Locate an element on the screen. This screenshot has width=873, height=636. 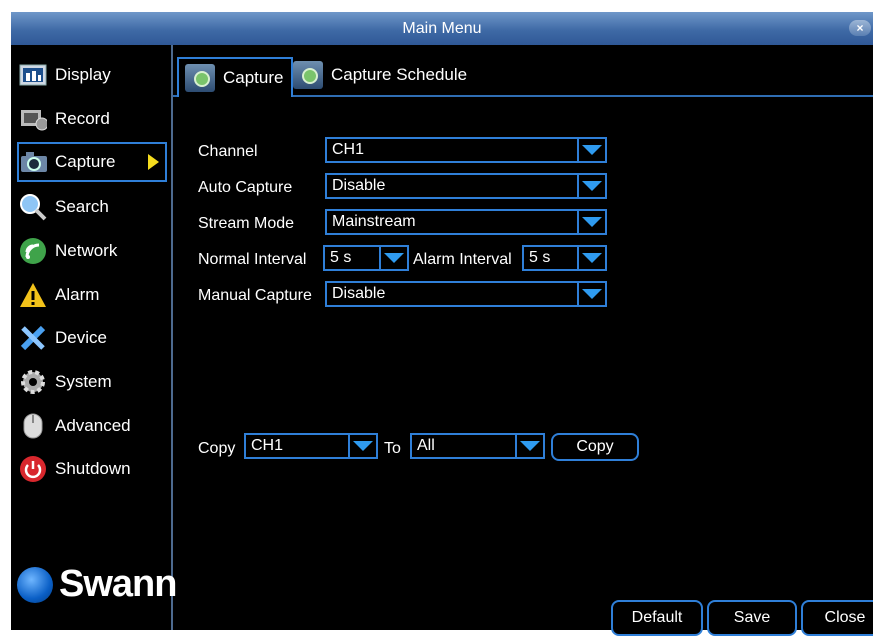
tab-bar: Capture Capture Schedule is located at coordinates (523, 77).